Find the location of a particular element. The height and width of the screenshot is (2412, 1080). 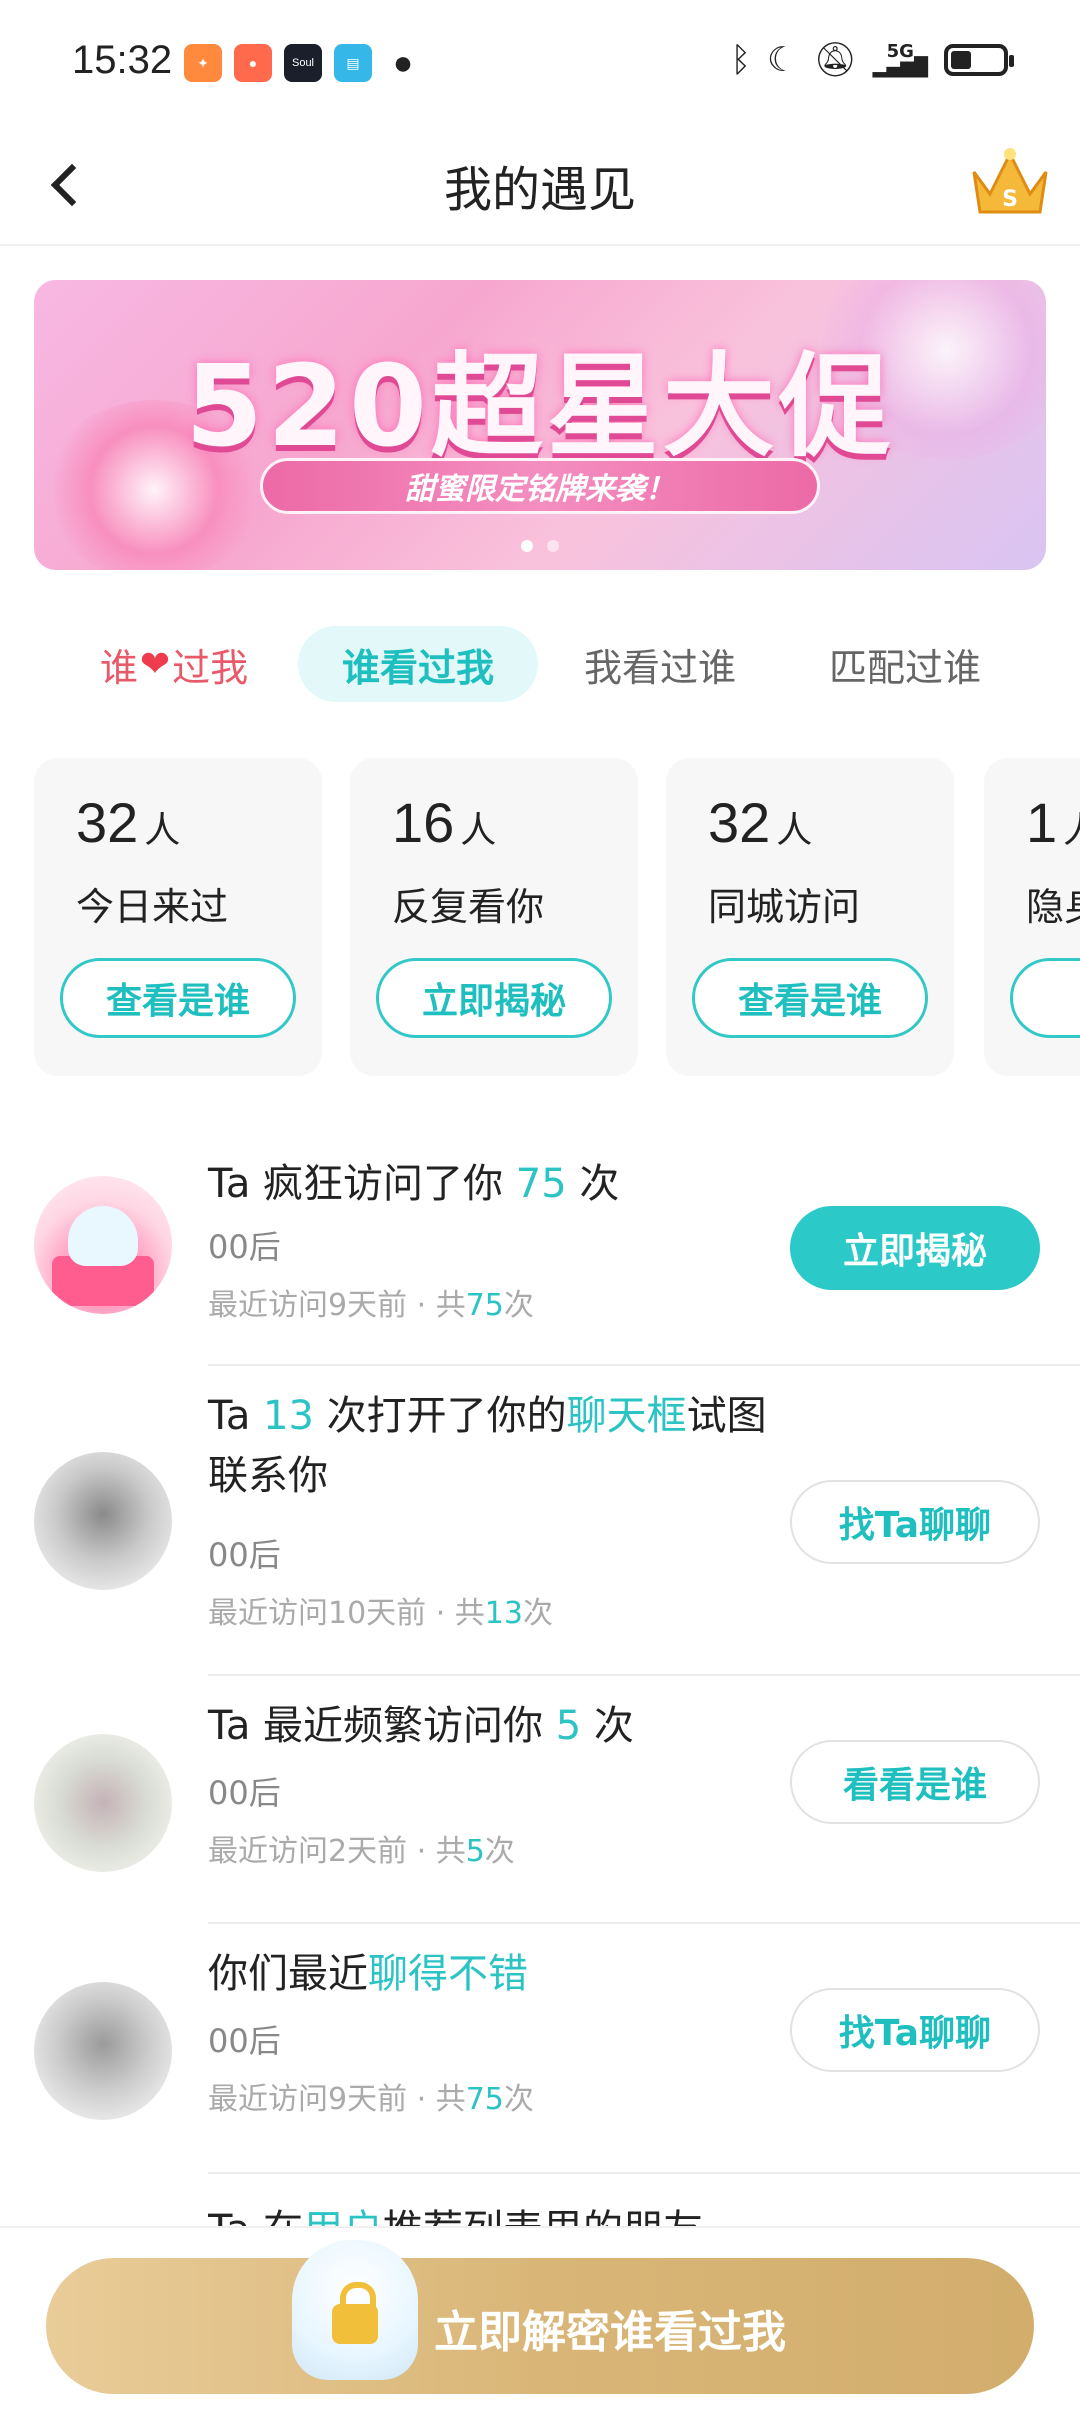

vip-crown-icon: S is located at coordinates (1010, 183).